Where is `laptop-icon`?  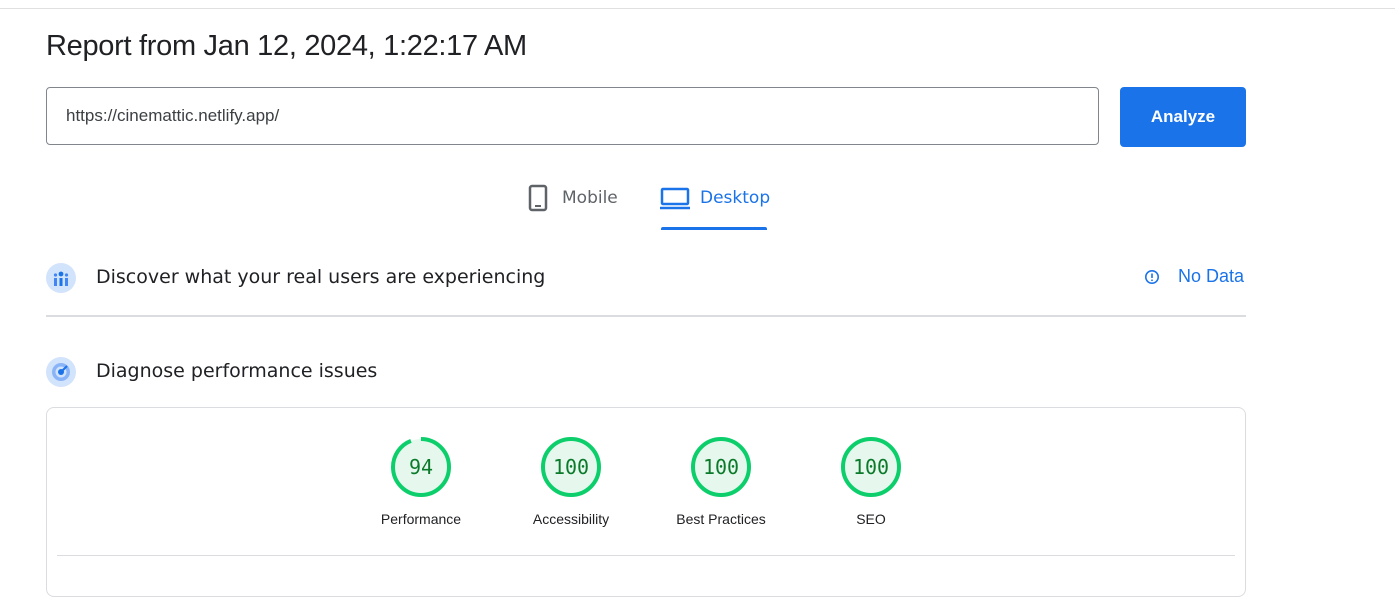
laptop-icon is located at coordinates (675, 198).